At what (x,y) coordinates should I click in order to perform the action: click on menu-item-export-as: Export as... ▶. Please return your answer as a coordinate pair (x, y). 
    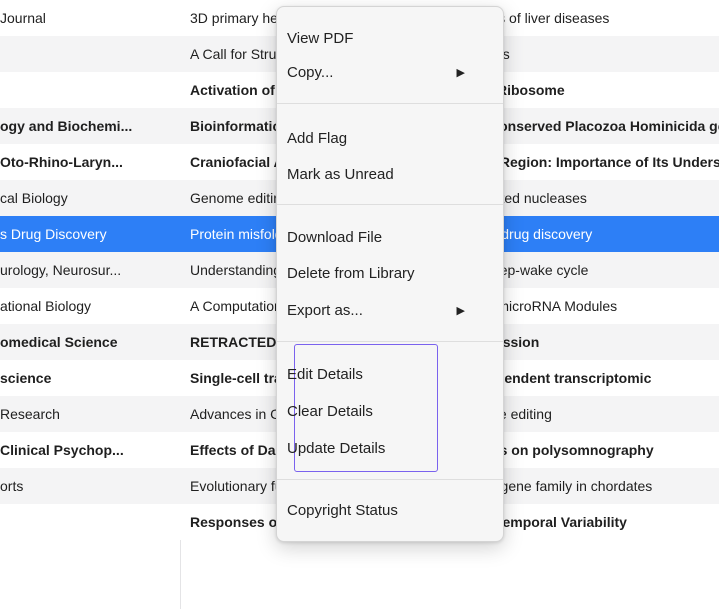
    Looking at the image, I should click on (390, 311).